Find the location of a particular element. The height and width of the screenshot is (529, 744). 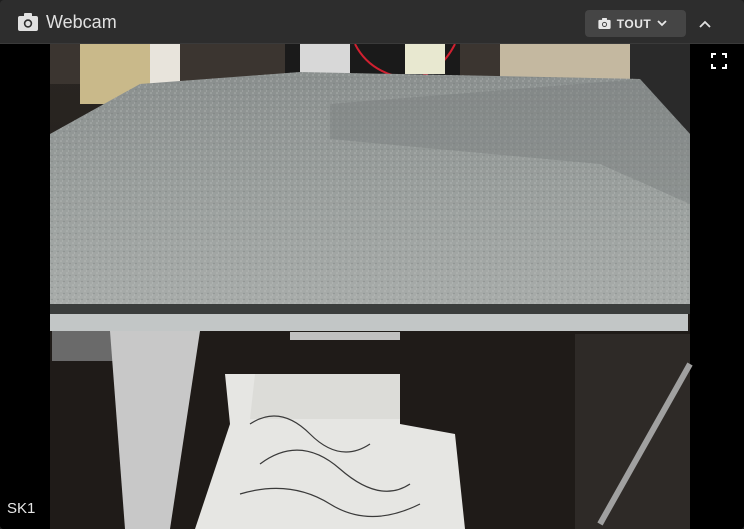

camera-select-label: TOUT is located at coordinates (634, 23).